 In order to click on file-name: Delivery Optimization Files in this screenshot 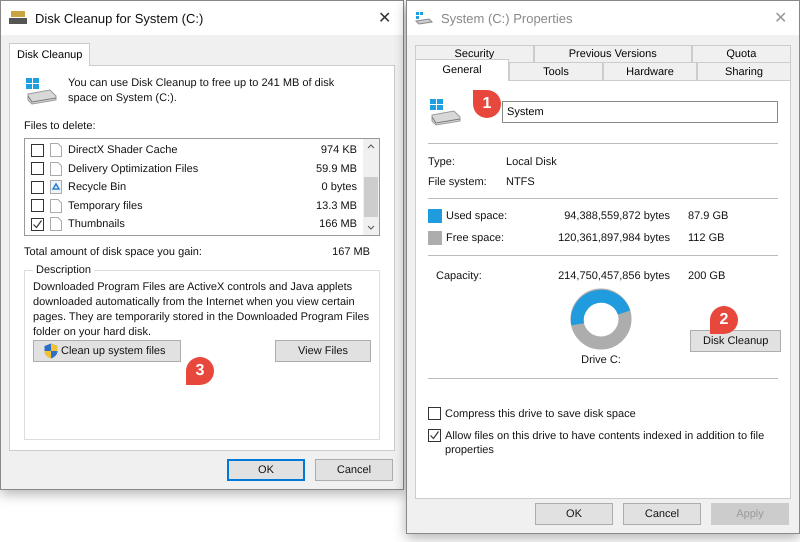, I will do `click(189, 168)`.